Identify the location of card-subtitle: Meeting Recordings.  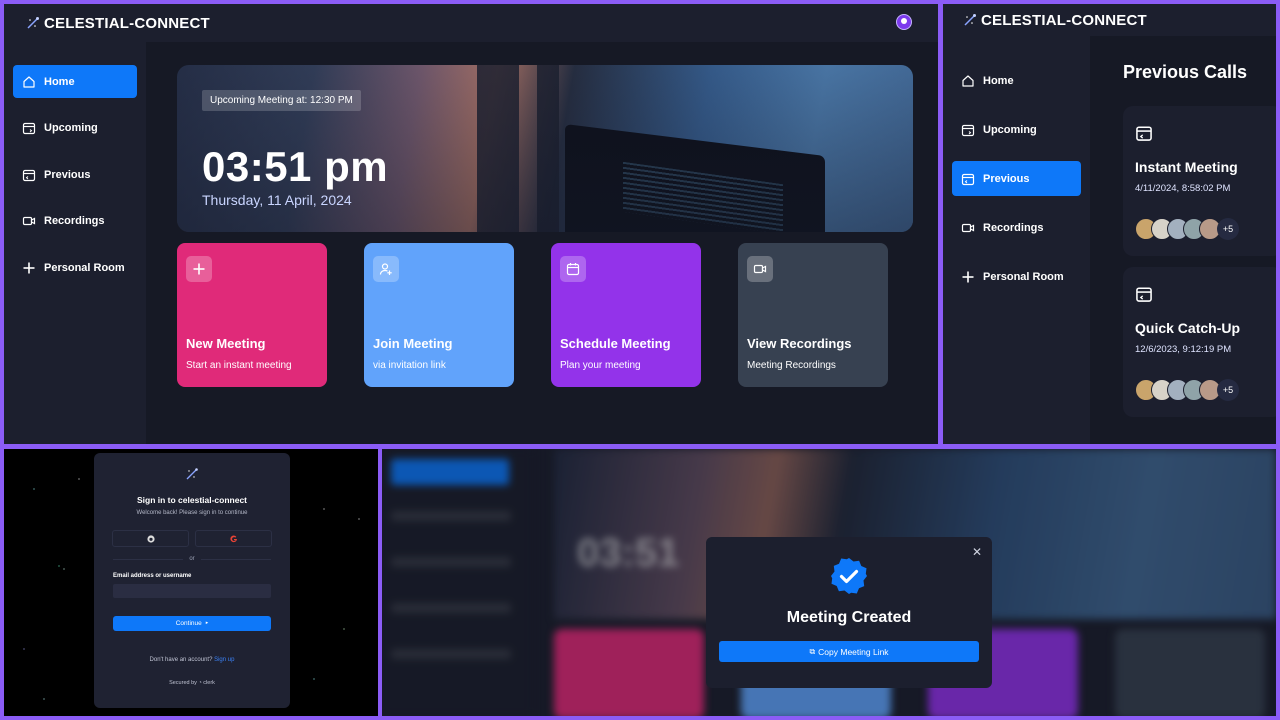
(791, 365).